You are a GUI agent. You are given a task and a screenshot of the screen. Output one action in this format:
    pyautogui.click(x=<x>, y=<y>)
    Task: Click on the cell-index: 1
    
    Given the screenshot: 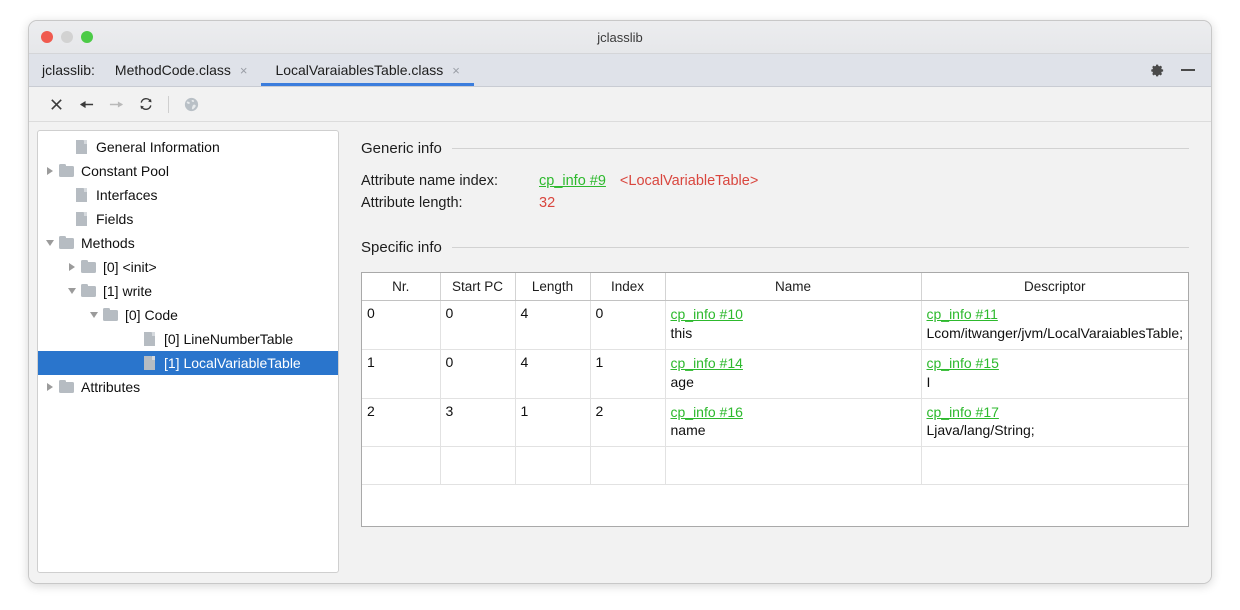 What is the action you would take?
    pyautogui.click(x=628, y=374)
    